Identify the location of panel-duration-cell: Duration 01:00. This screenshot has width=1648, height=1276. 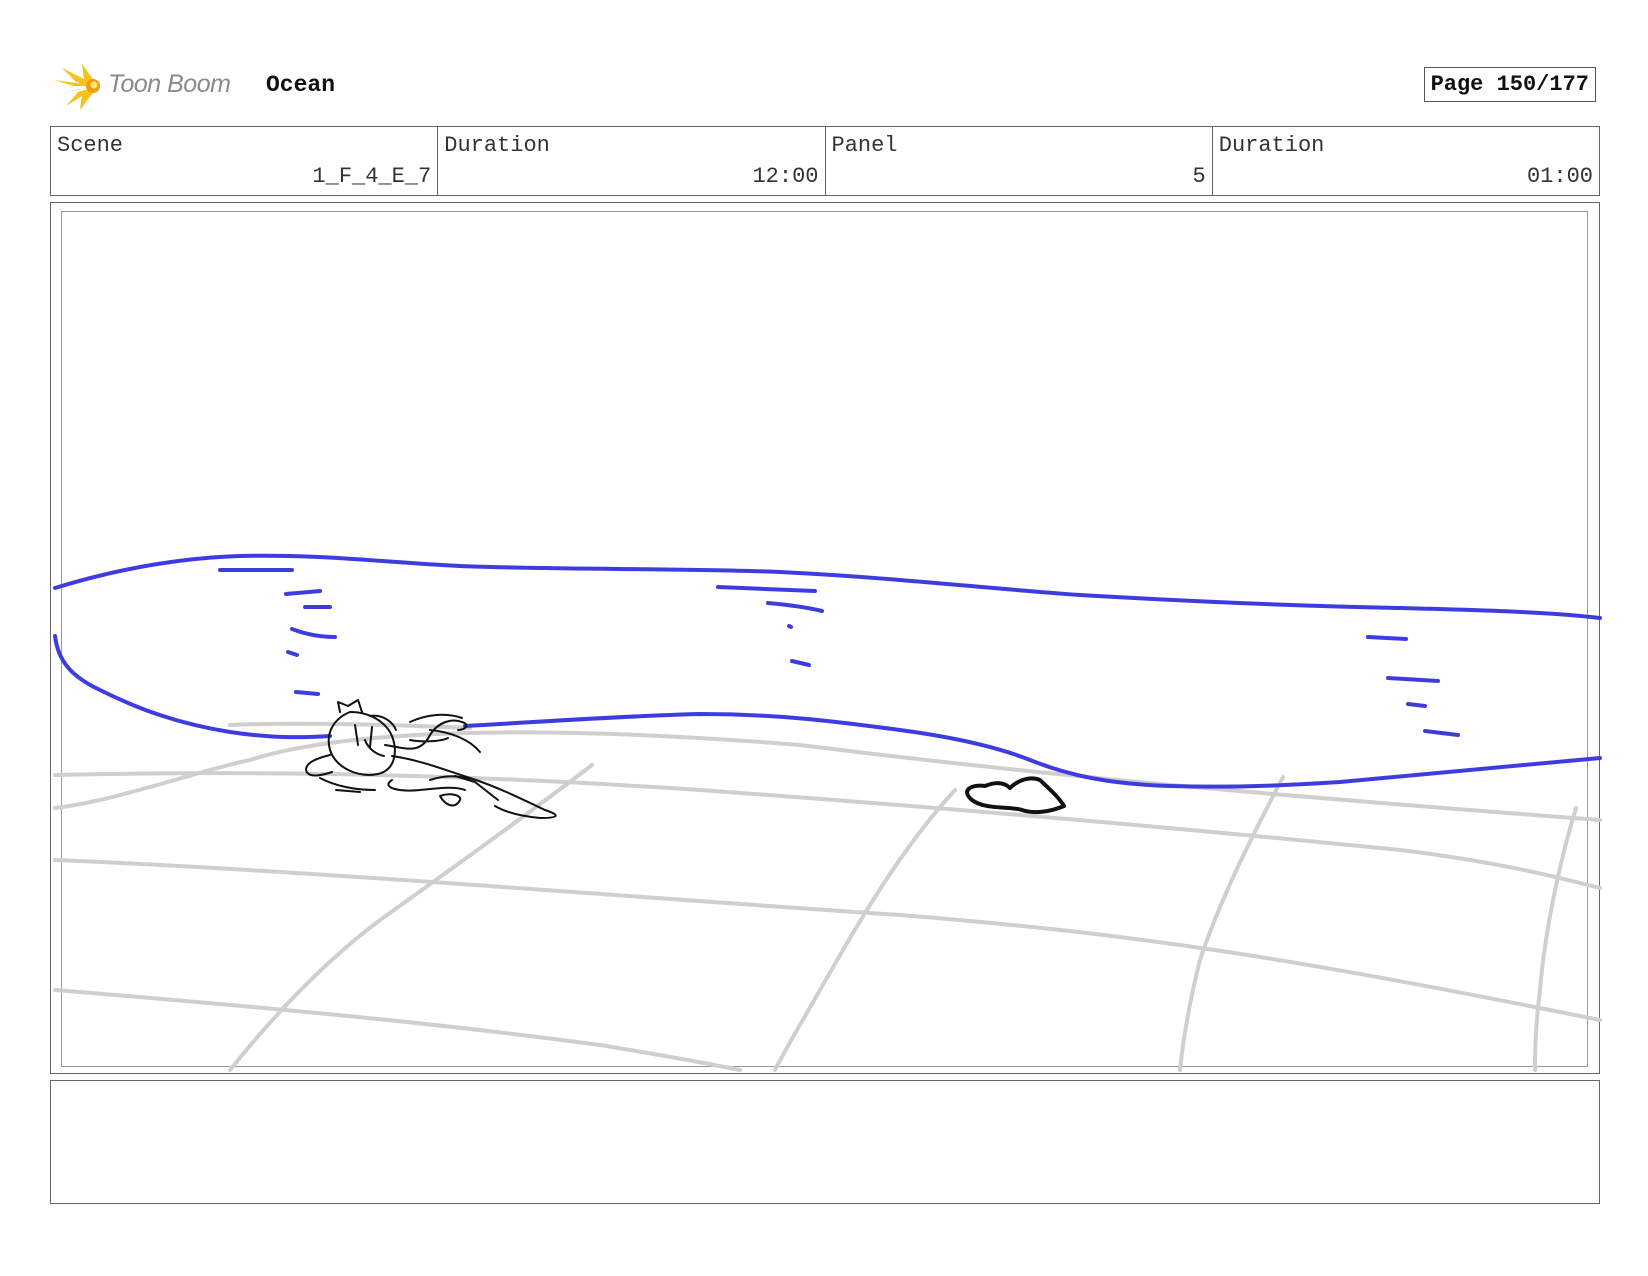
(1406, 161).